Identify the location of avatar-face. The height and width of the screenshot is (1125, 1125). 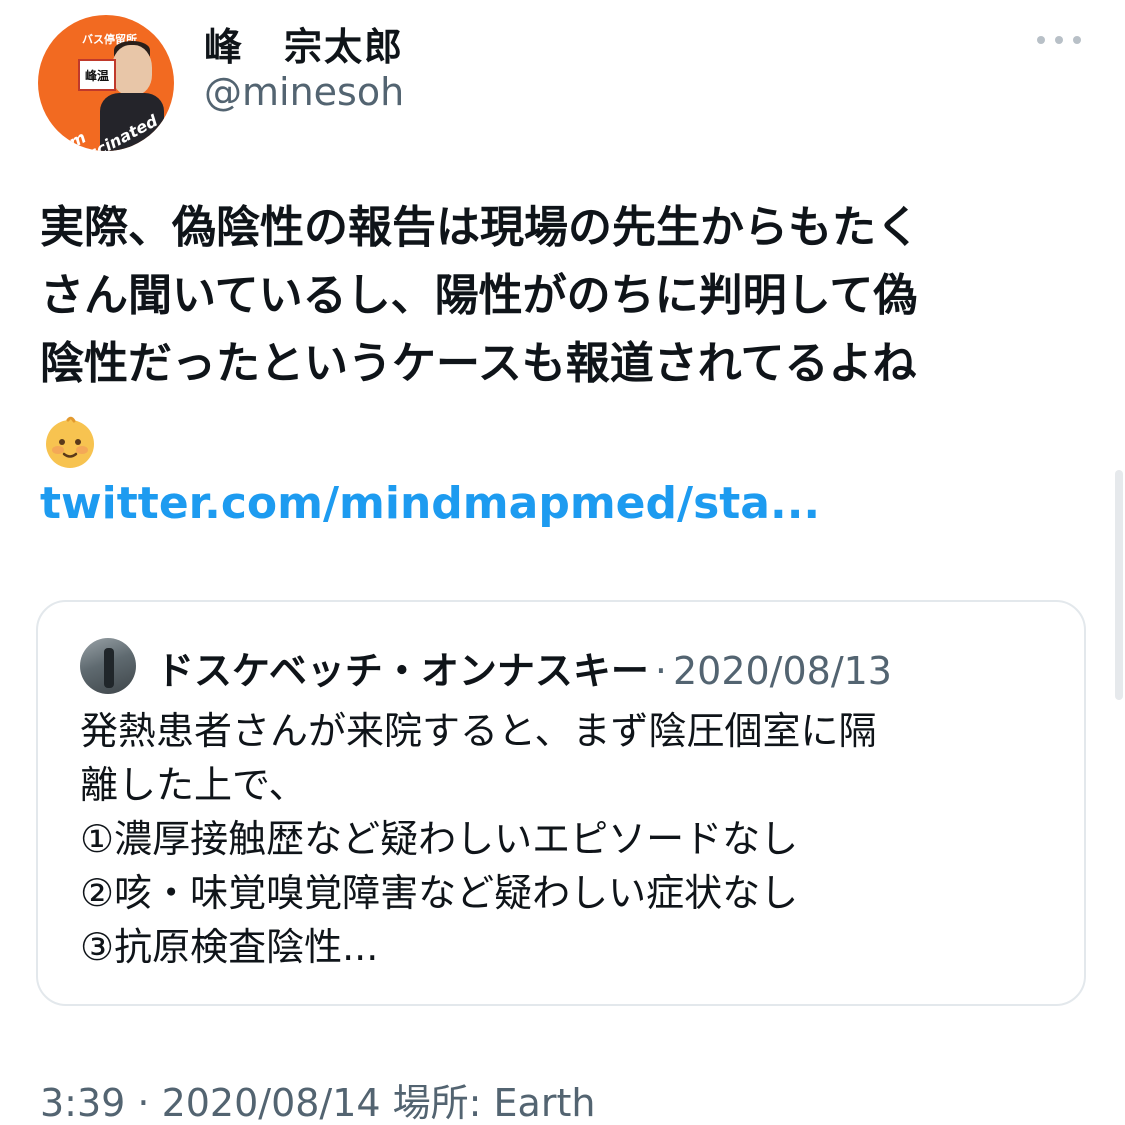
(132, 70).